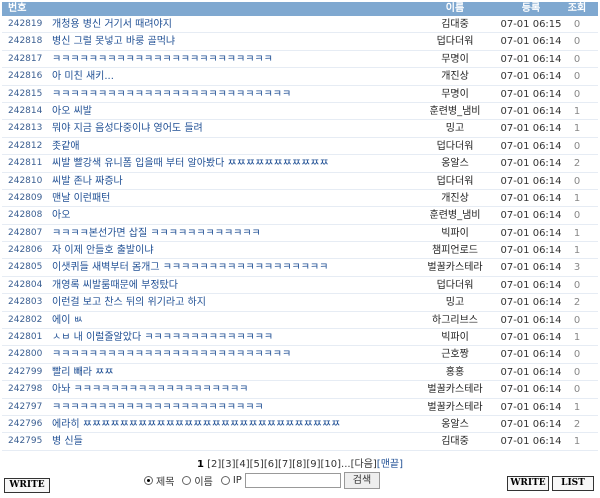 The width and height of the screenshot is (600, 498). Describe the element at coordinates (25, 76) in the screenshot. I see `post-number: 242816` at that location.